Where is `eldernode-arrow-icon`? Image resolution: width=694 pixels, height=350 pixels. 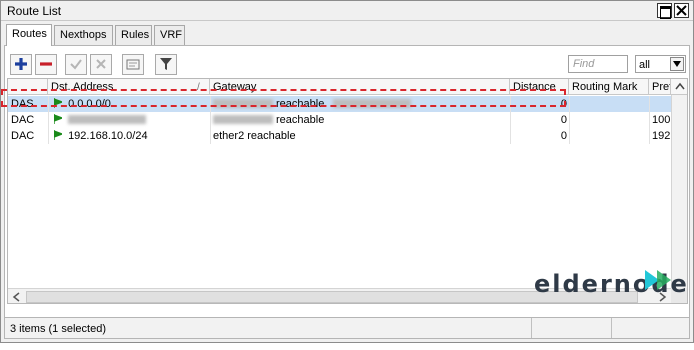
eldernode-arrow-icon is located at coordinates (658, 280).